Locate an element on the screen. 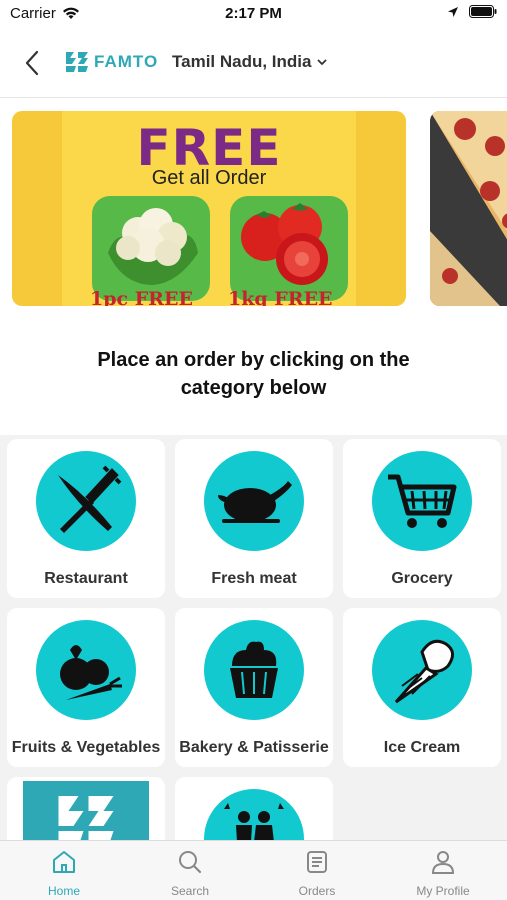 This screenshot has width=507, height=900. category-label: Bakery & Patisserie is located at coordinates (254, 747).